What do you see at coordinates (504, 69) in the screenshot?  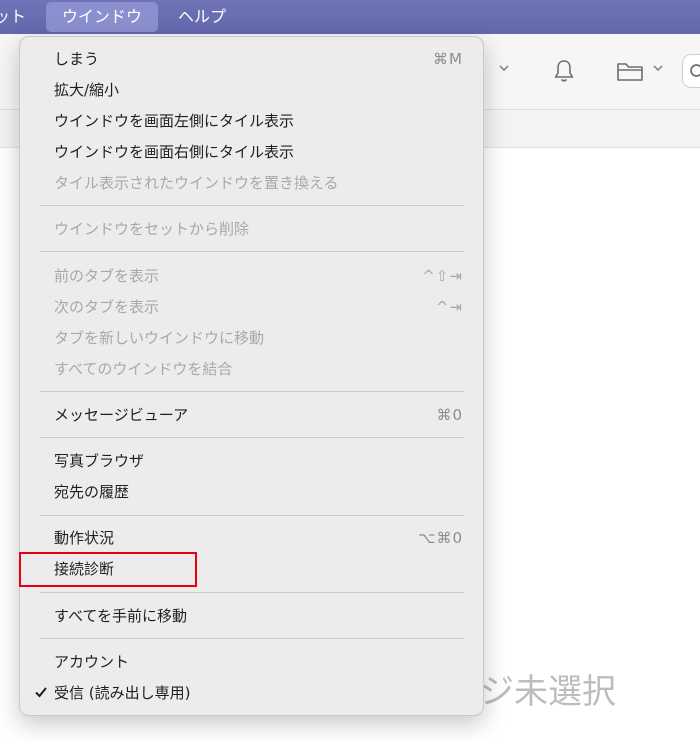 I see `chevron-down-icon` at bounding box center [504, 69].